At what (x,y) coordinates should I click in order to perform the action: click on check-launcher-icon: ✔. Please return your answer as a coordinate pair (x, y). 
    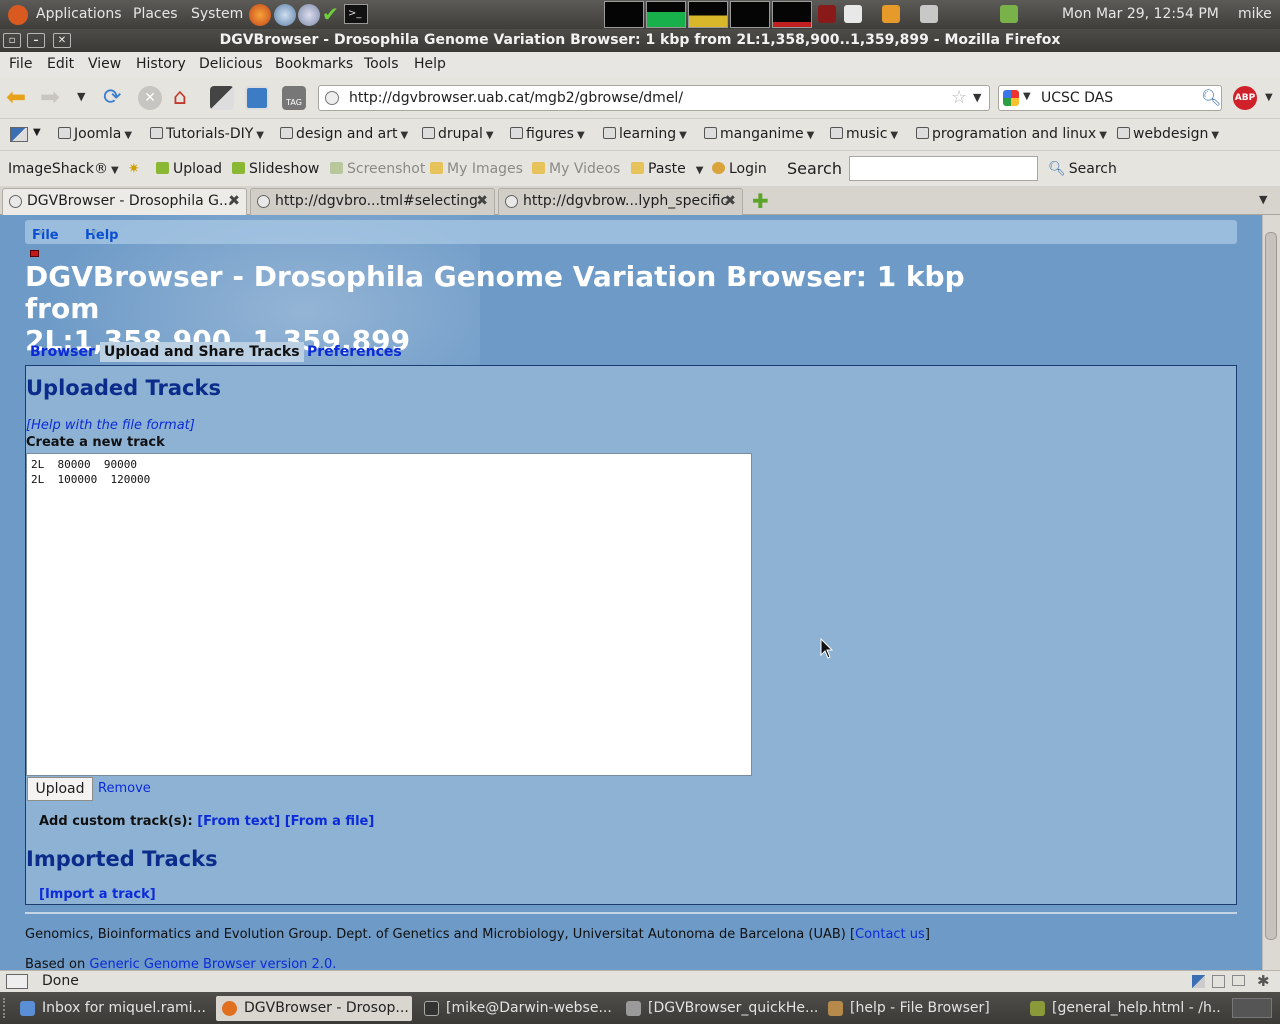
    Looking at the image, I should click on (330, 14).